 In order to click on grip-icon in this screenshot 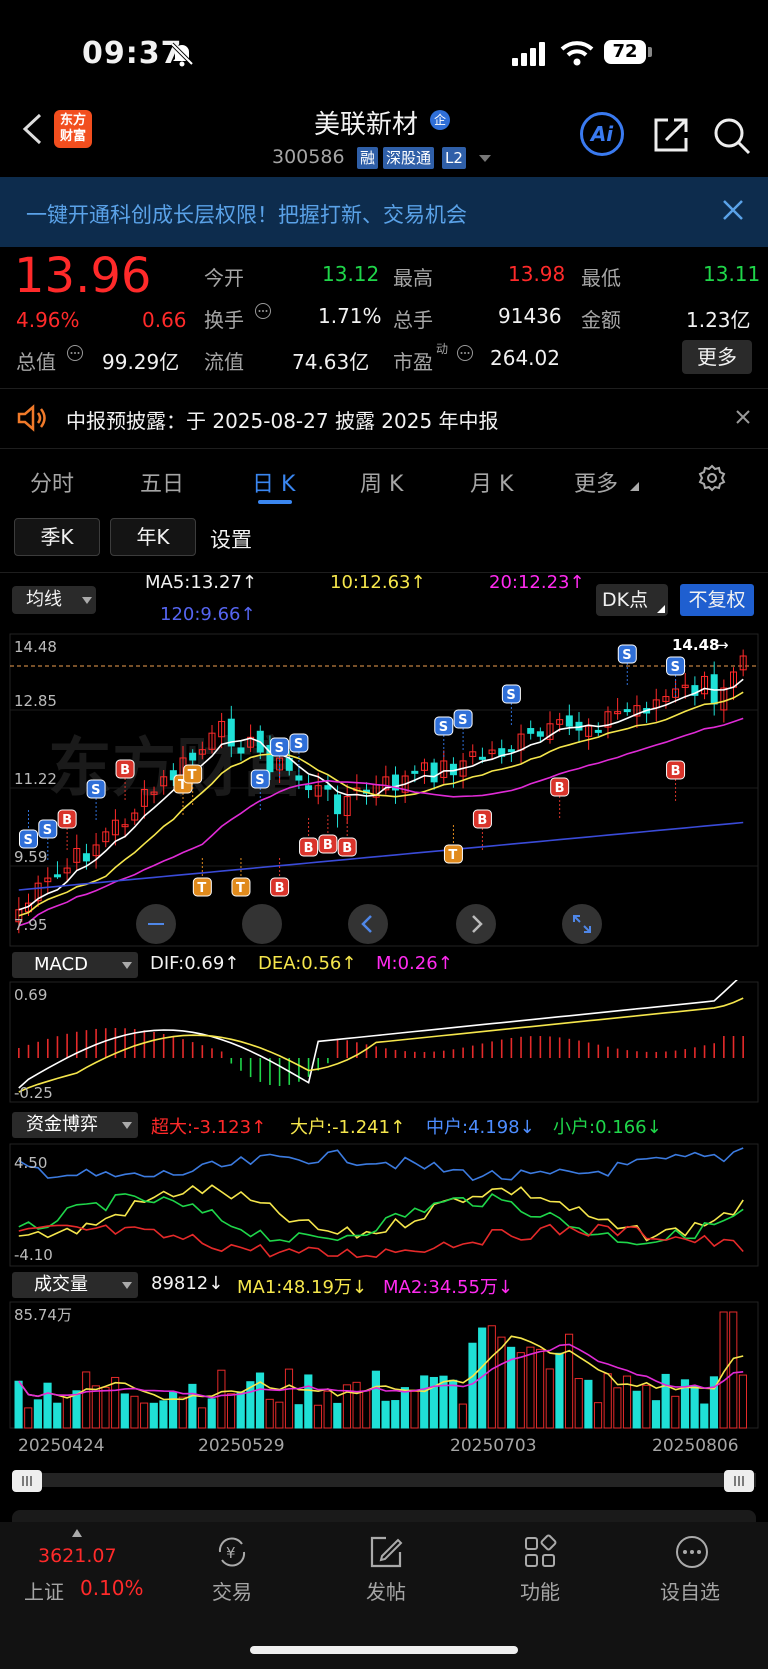, I will do `click(739, 1481)`.